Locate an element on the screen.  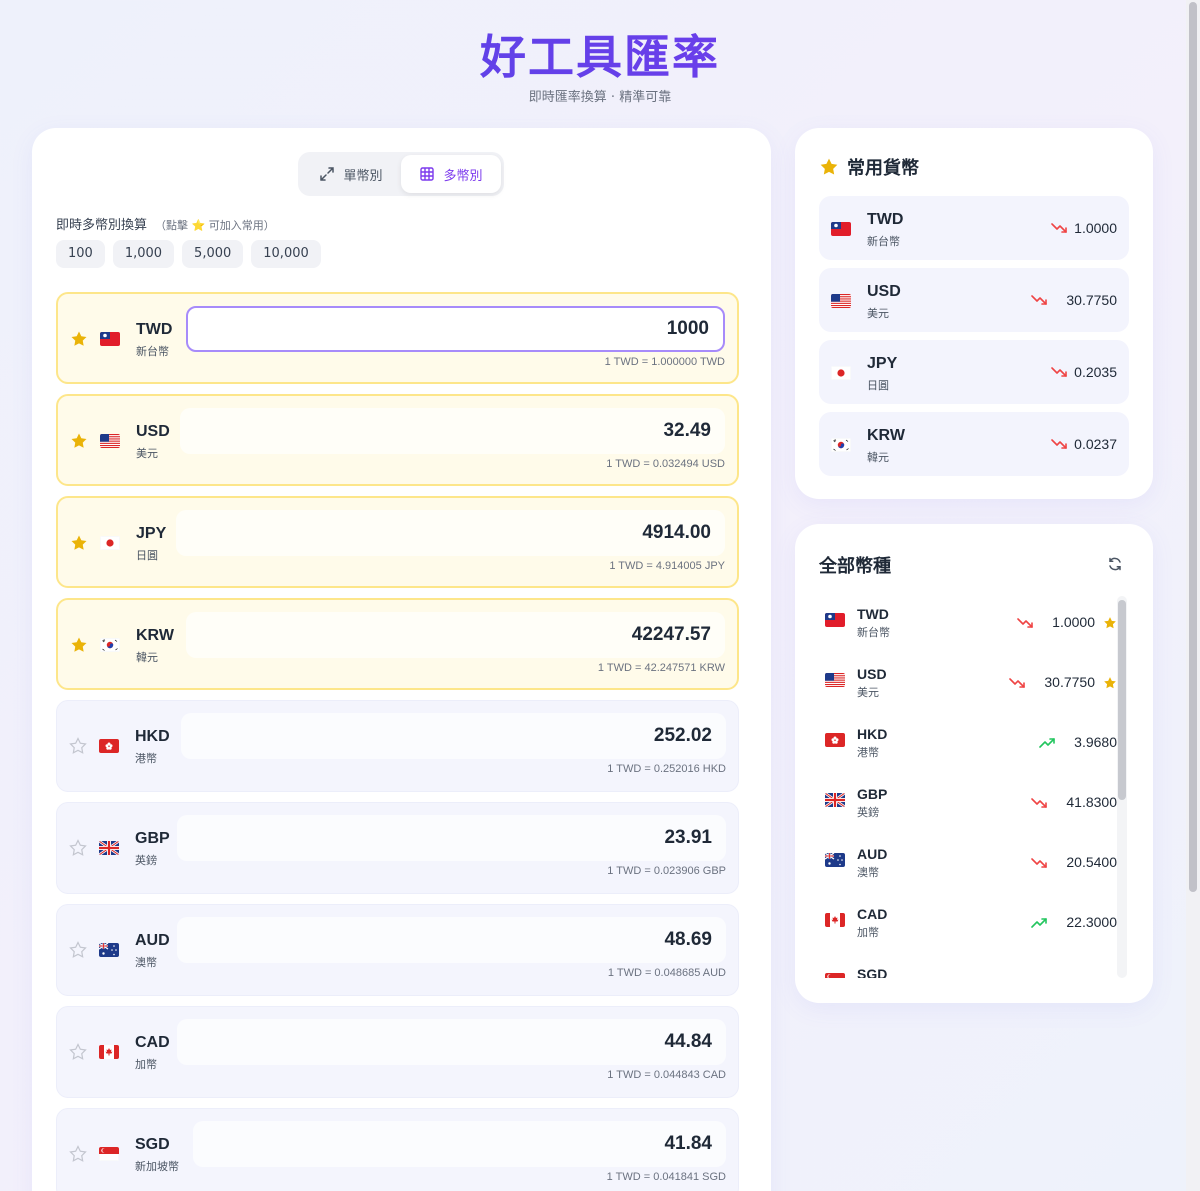
amount-input: 41.84 is located at coordinates (459, 1144).